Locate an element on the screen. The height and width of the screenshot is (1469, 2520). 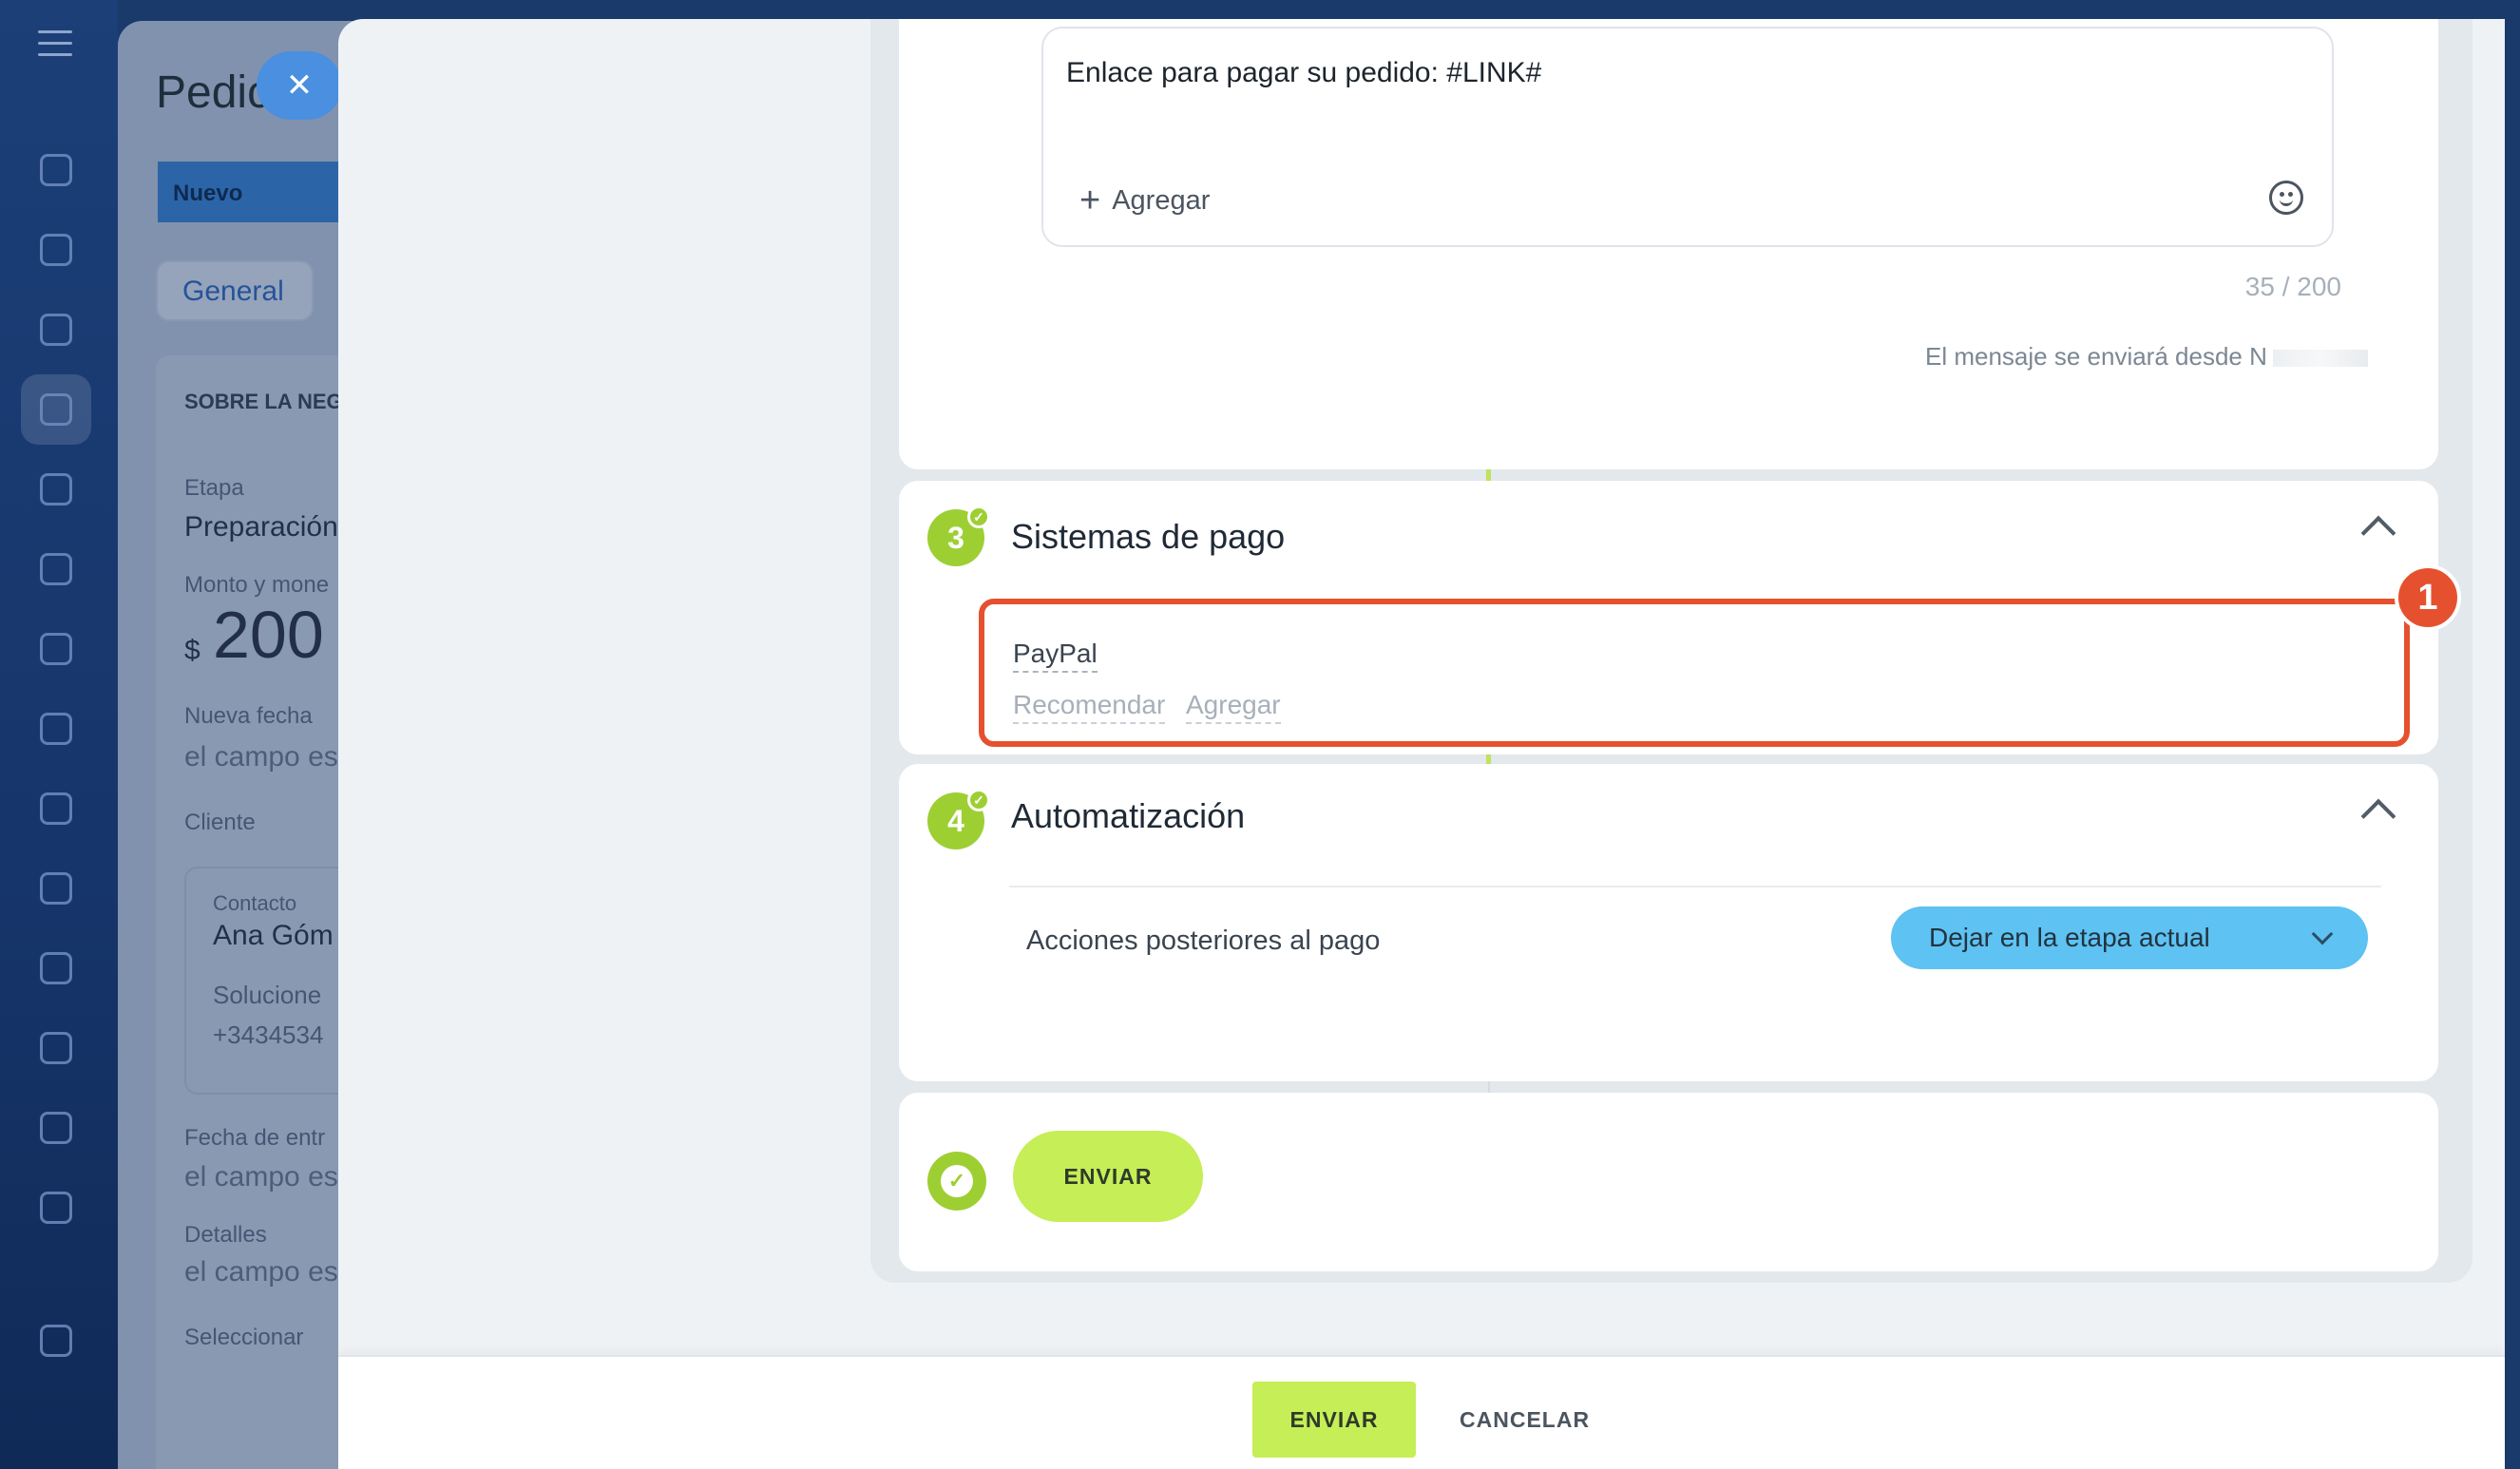
sidebar-card-icon is located at coordinates (56, 1128).